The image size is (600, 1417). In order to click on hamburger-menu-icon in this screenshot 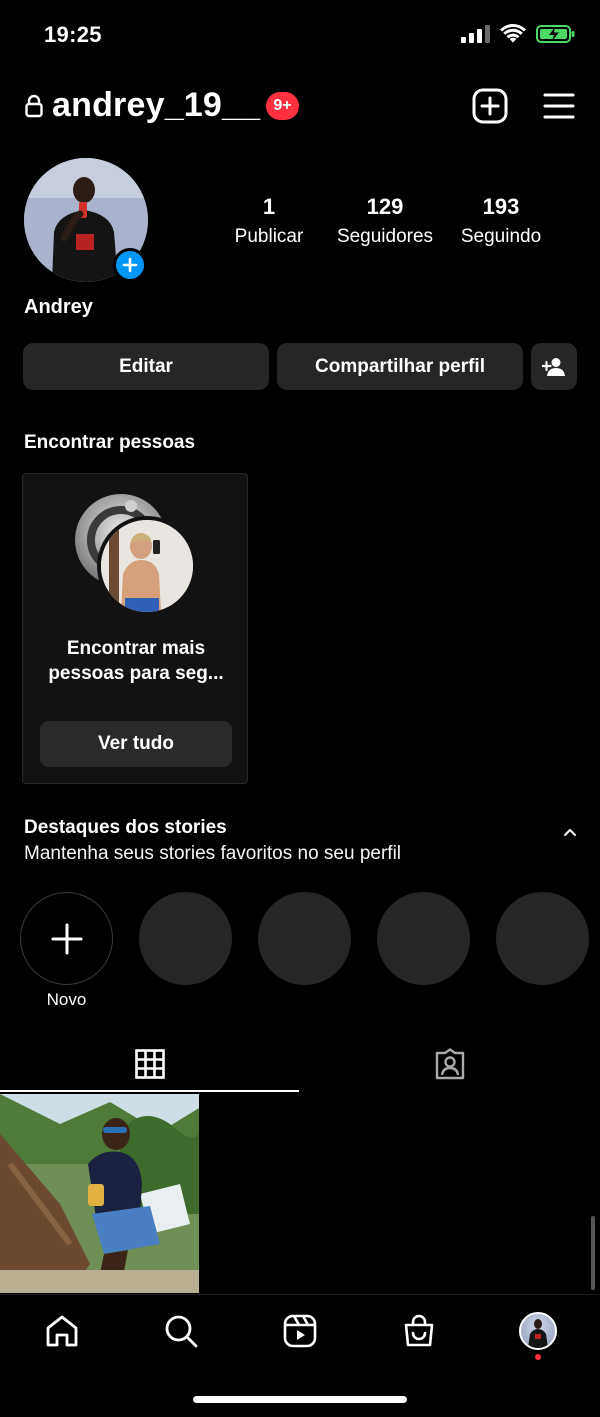, I will do `click(559, 106)`.